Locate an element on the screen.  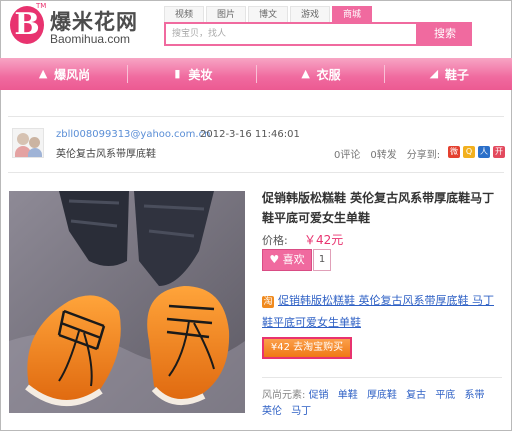
search-tab-blog: 博文 is located at coordinates (268, 14).